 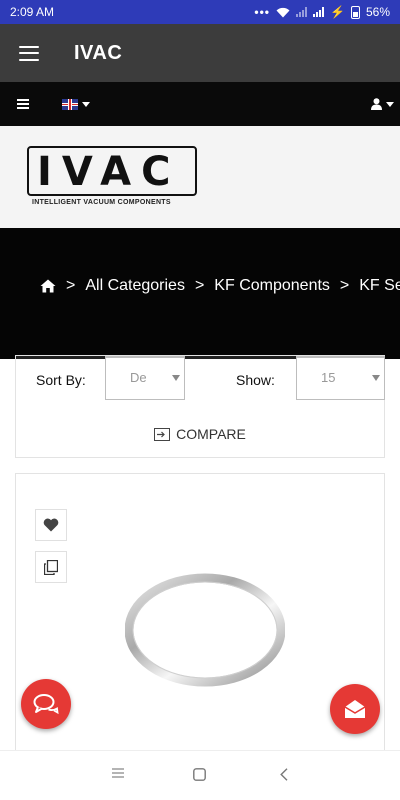 I want to click on user-icon, so click(x=376, y=104).